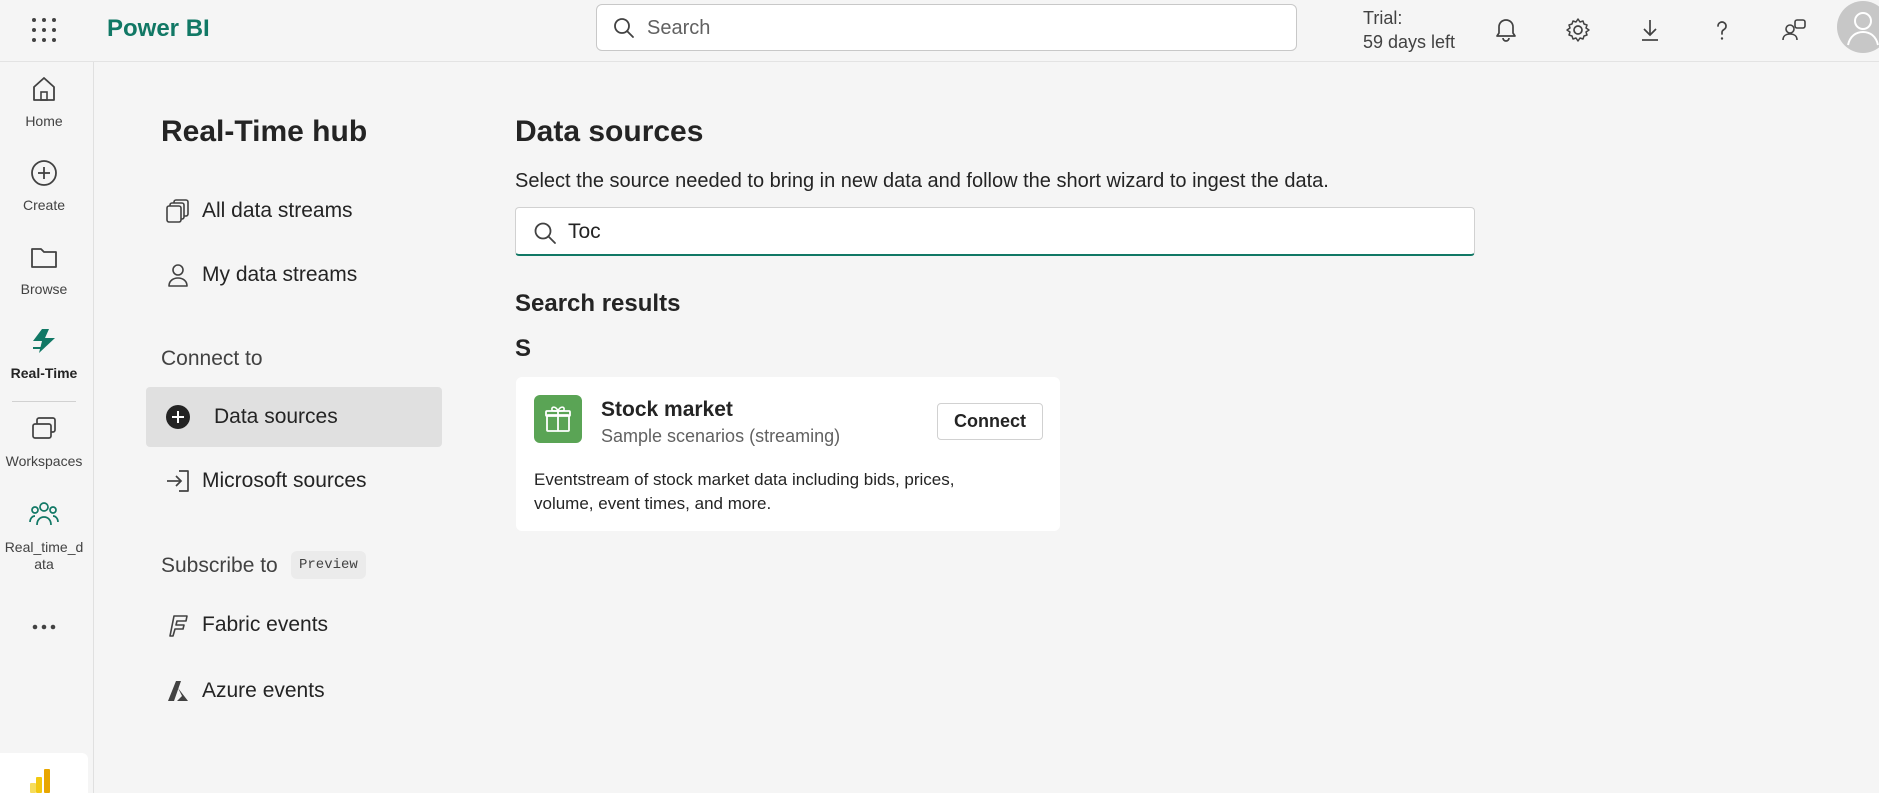 The width and height of the screenshot is (1879, 793). What do you see at coordinates (1578, 30) in the screenshot?
I see `settings-gear-icon` at bounding box center [1578, 30].